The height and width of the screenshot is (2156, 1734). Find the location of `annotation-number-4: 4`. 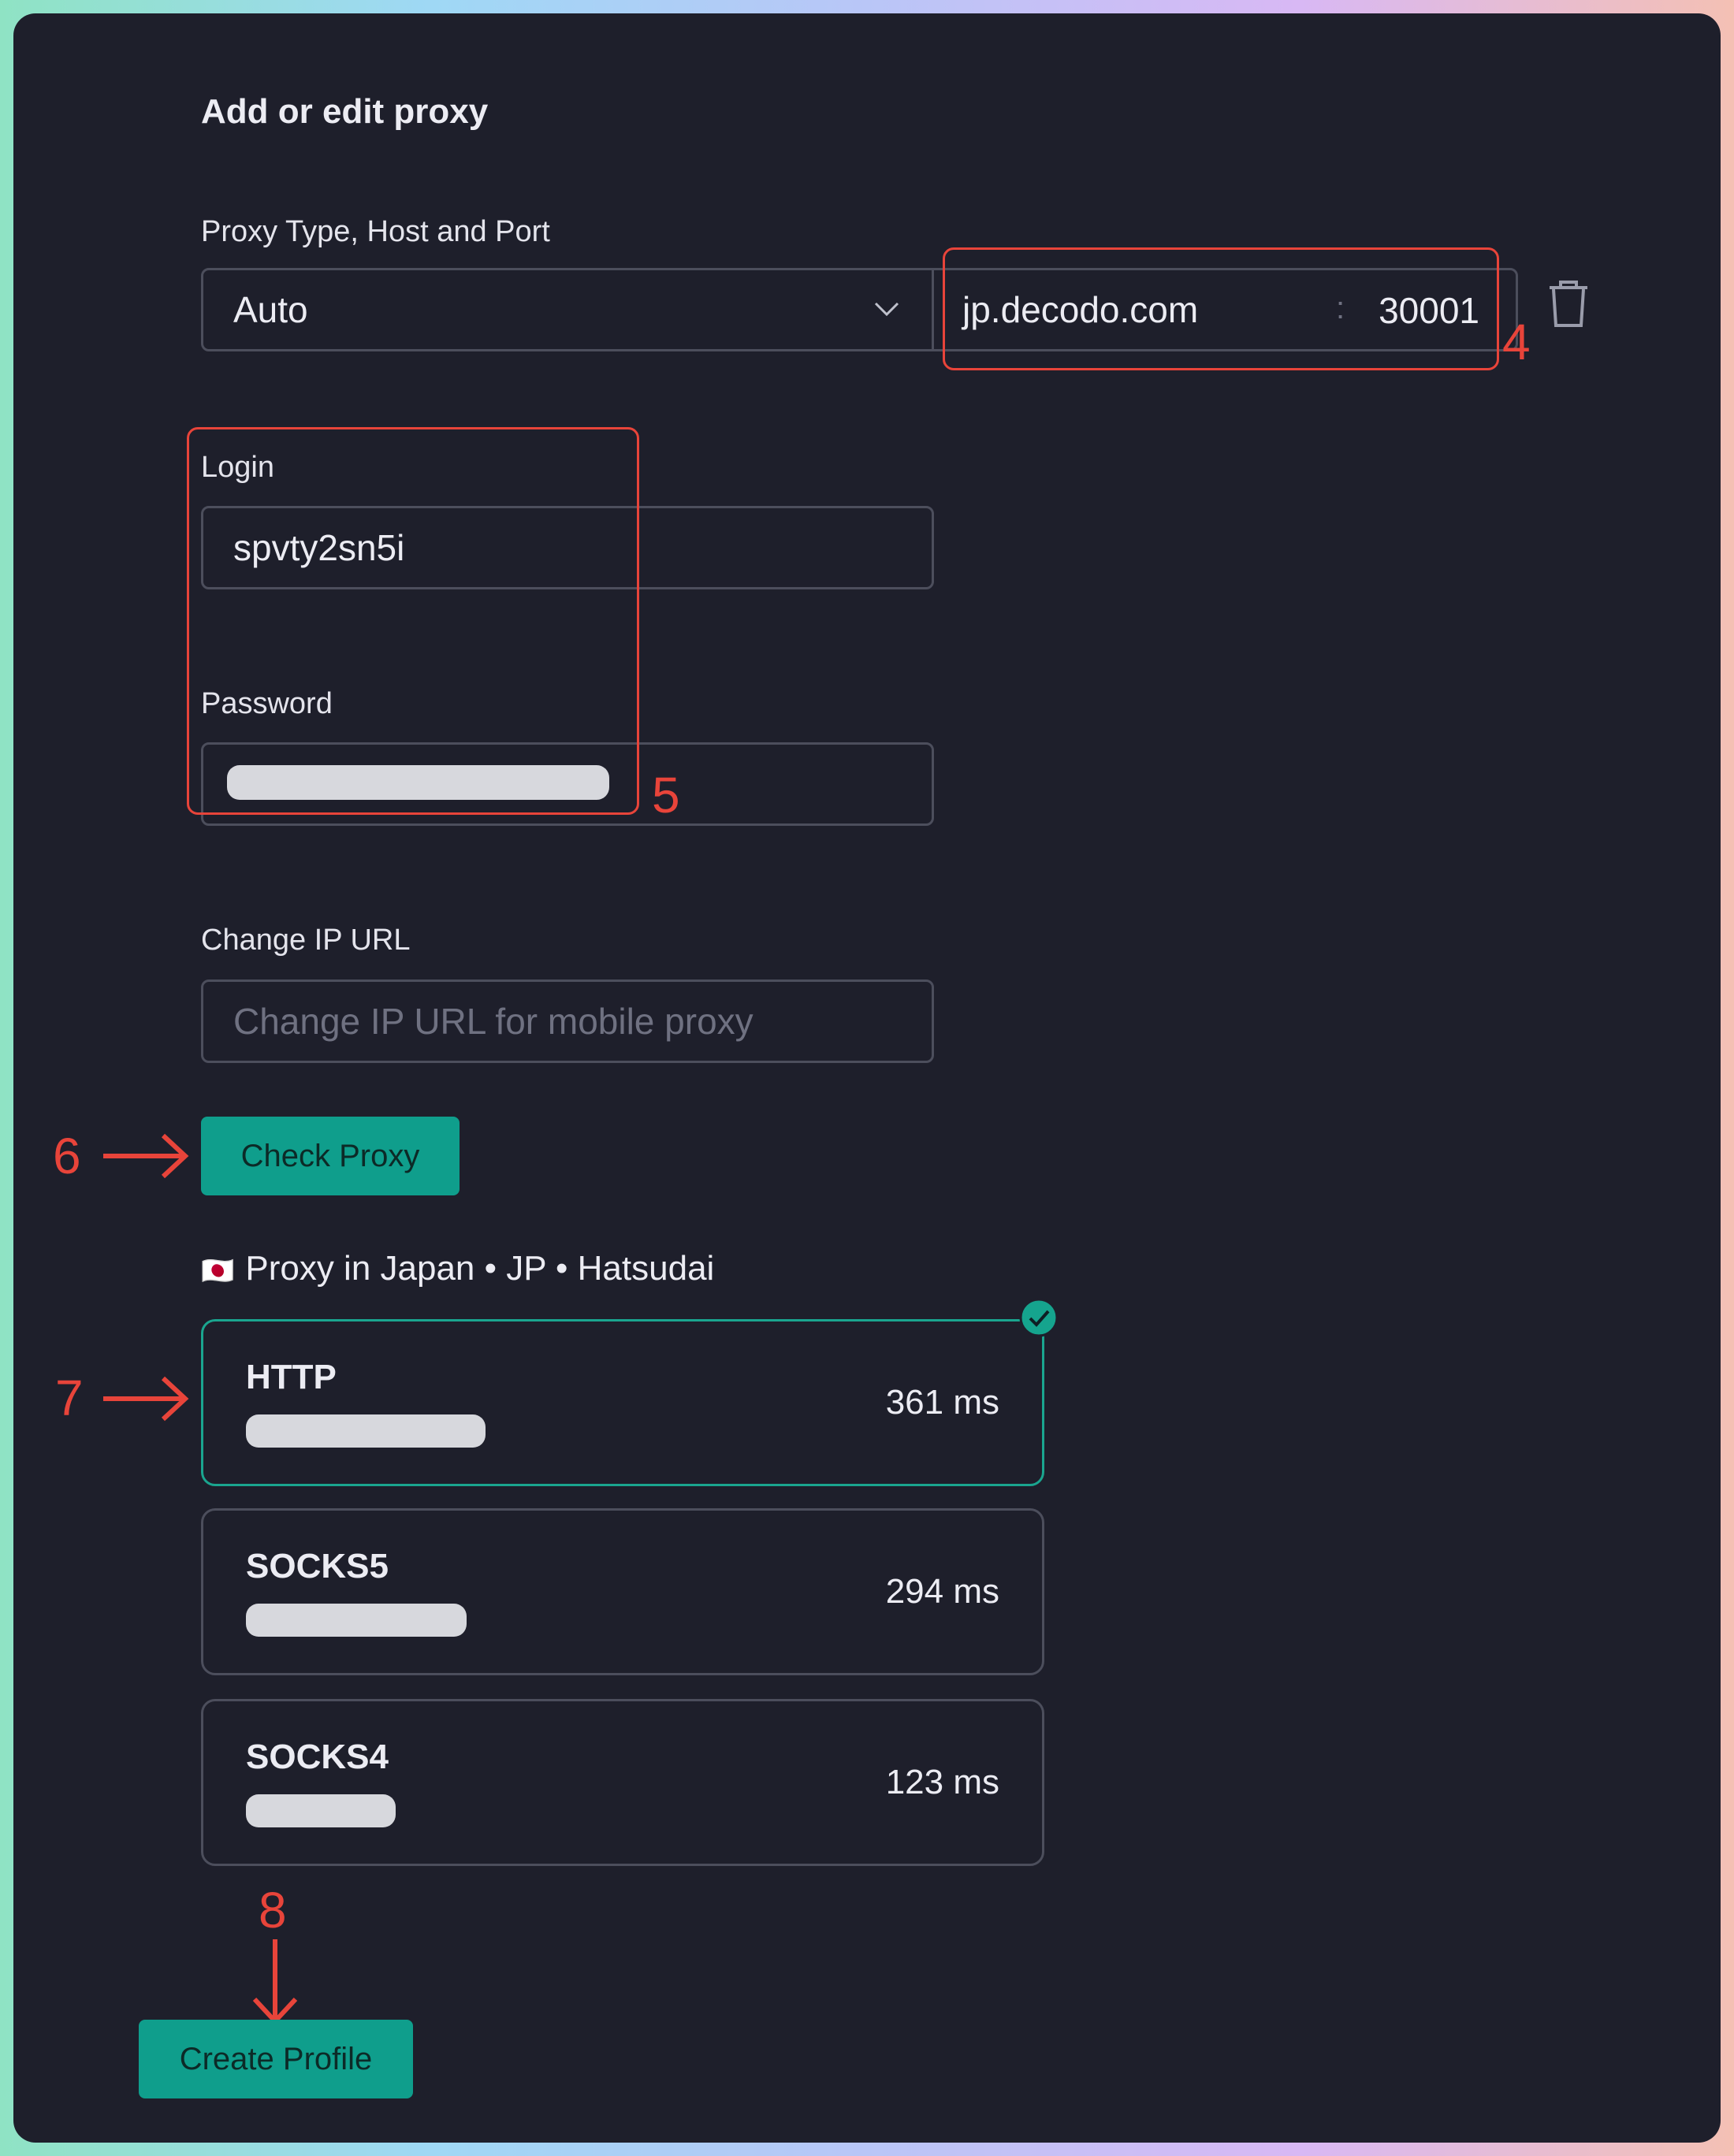

annotation-number-4: 4 is located at coordinates (1516, 342).